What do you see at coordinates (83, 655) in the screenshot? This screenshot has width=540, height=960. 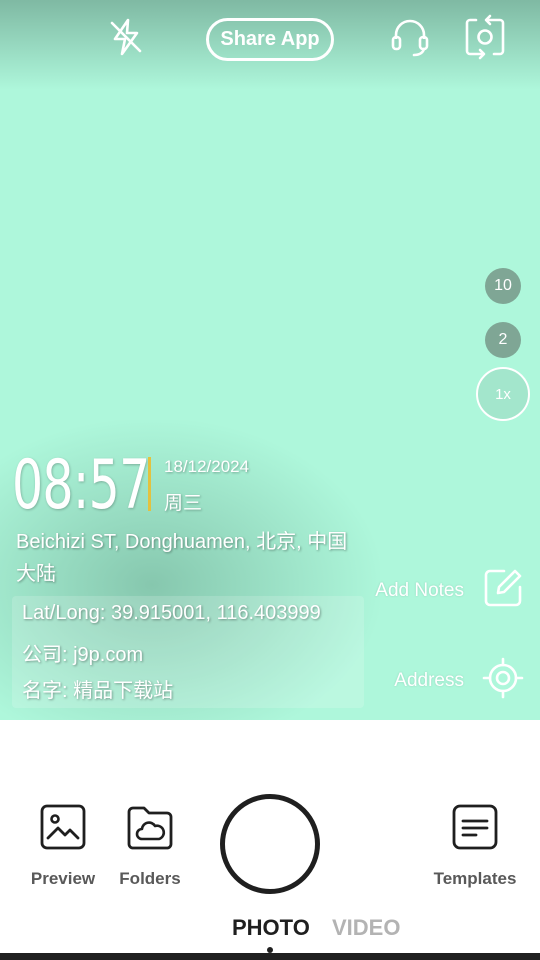 I see `watermark-company: 公司: j9p.com` at bounding box center [83, 655].